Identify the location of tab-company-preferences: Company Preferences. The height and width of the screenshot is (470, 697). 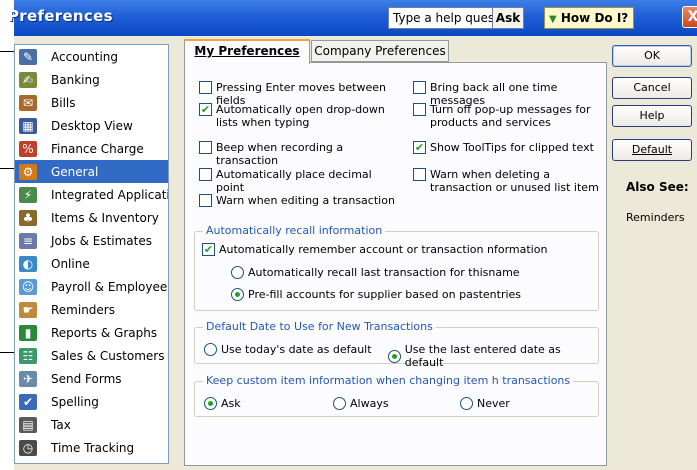
(380, 51).